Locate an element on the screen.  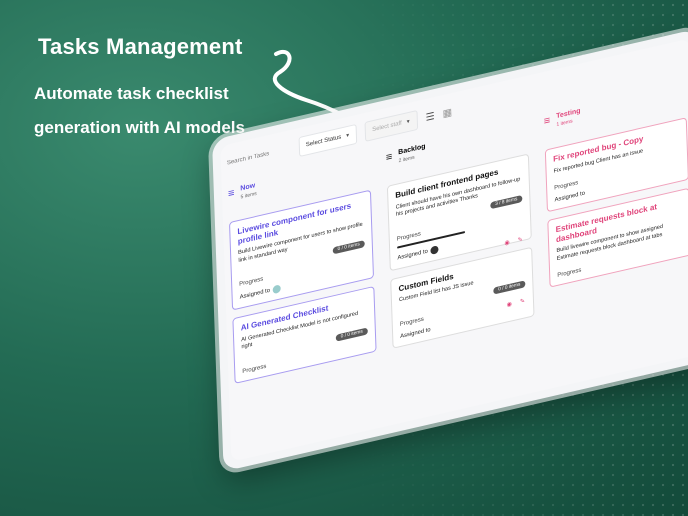
grid-view-icon: ▦ is located at coordinates (447, 113).